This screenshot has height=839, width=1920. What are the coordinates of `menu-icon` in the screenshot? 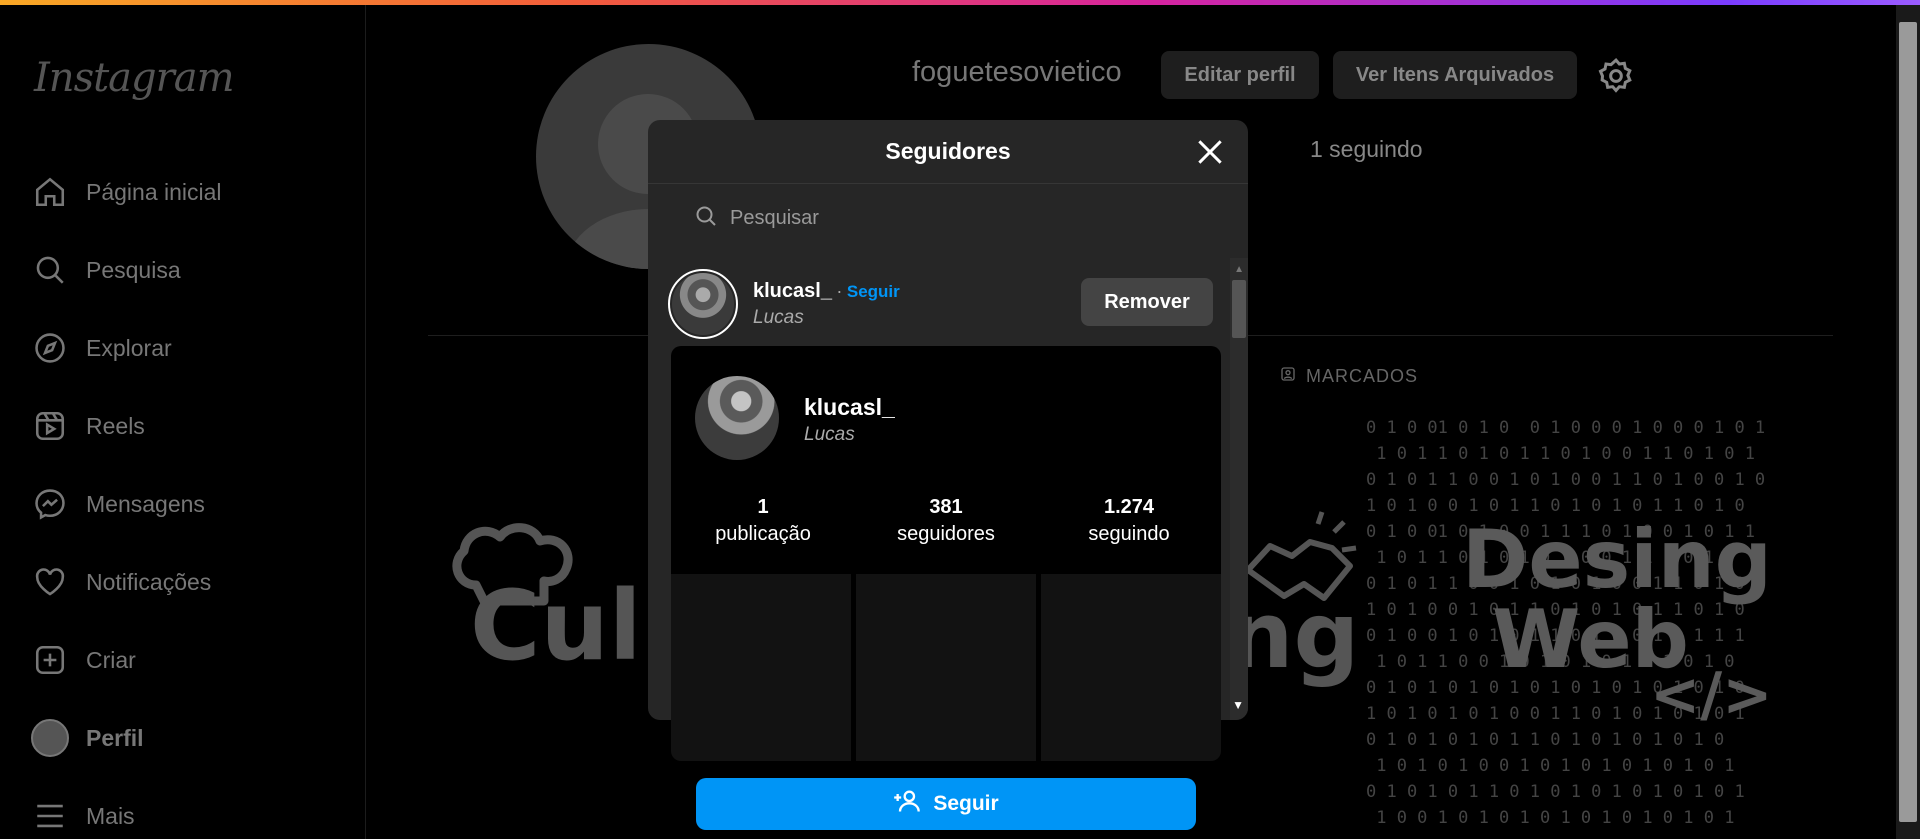 It's located at (50, 816).